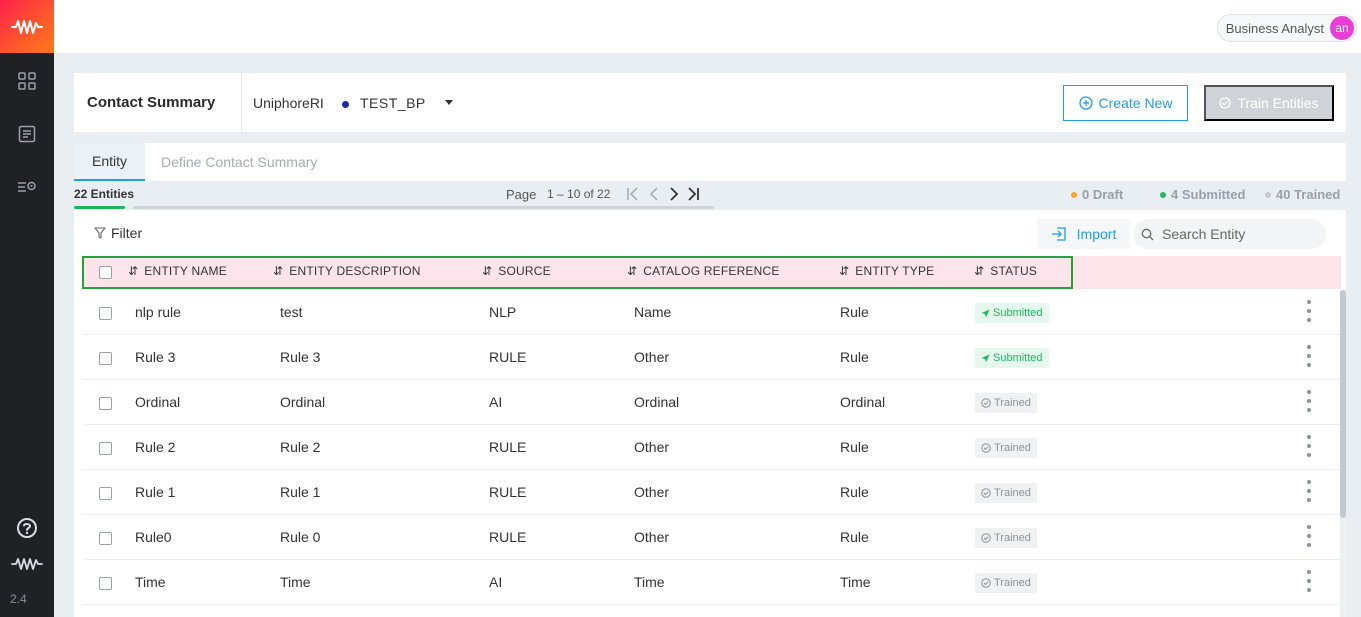 The image size is (1361, 617). I want to click on tab-bar: Entity Define Contact Summary, so click(710, 162).